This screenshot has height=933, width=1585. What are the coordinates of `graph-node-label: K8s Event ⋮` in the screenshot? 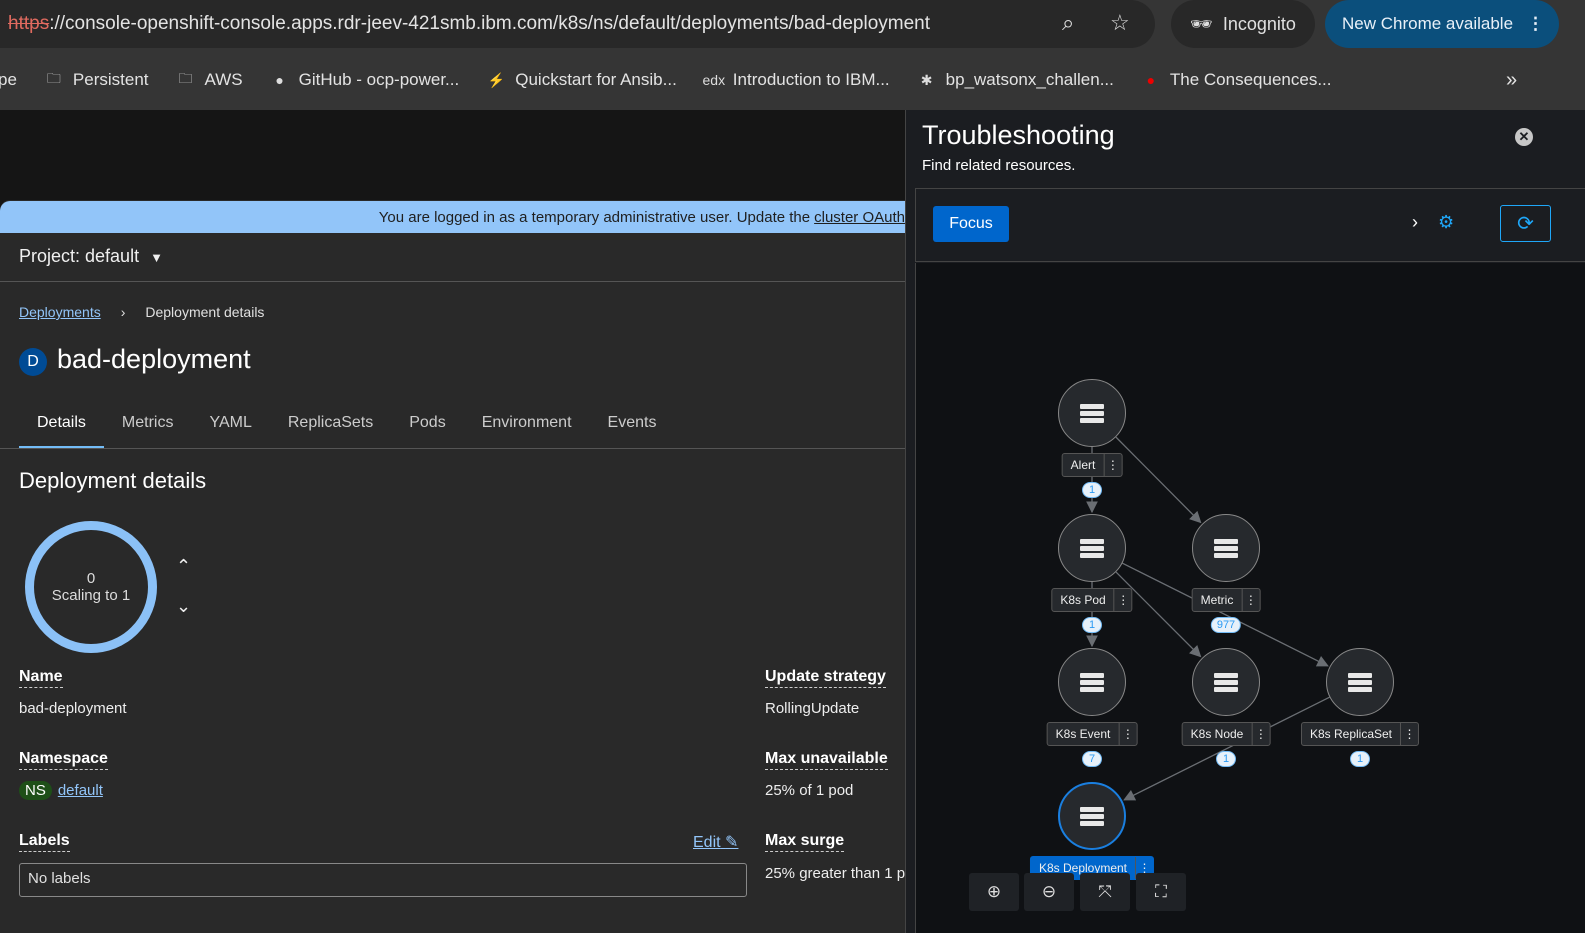 It's located at (1092, 734).